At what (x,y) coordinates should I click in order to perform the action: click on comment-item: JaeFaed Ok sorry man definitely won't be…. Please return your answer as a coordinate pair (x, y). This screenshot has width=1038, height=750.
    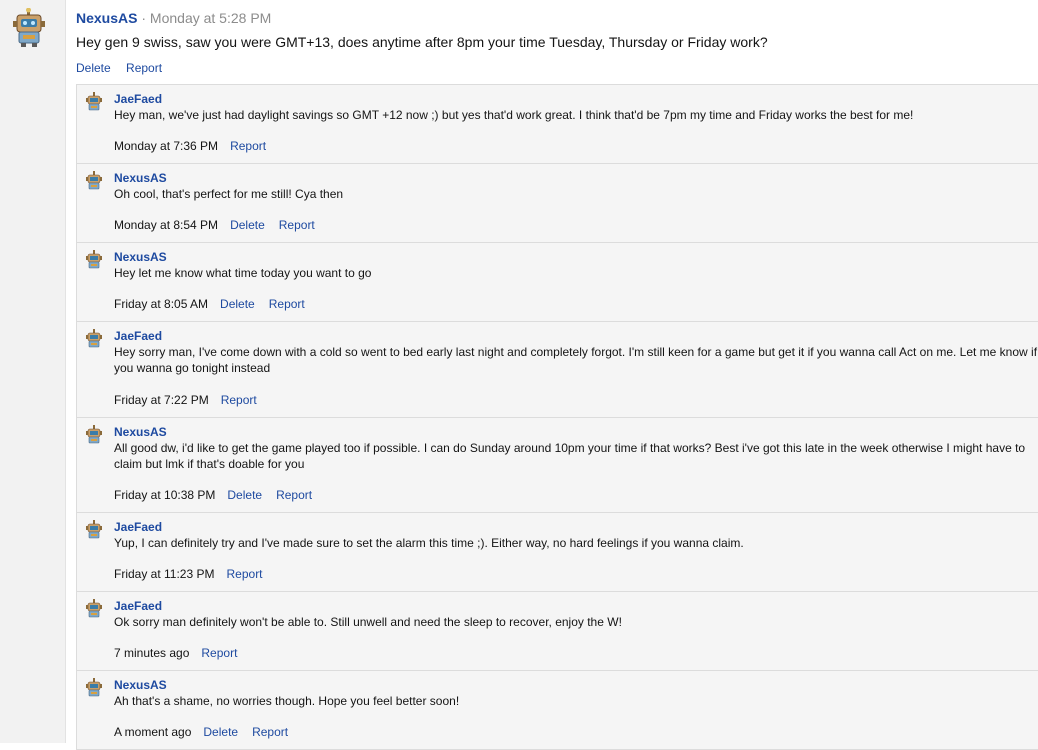
    Looking at the image, I should click on (557, 631).